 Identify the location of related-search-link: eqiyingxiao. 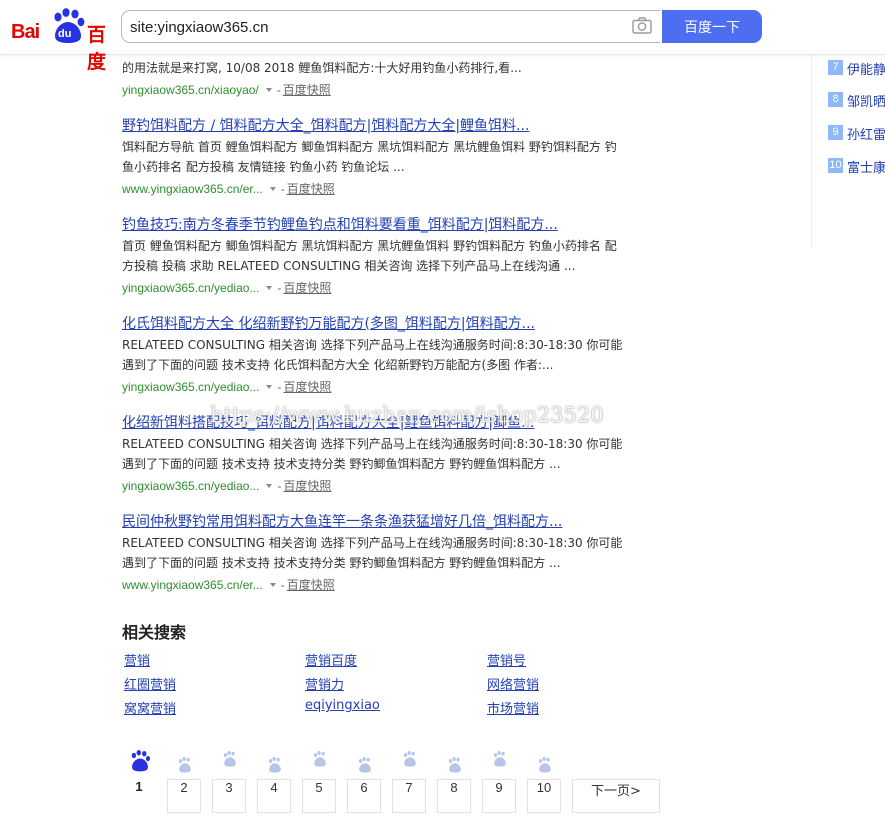
(342, 705).